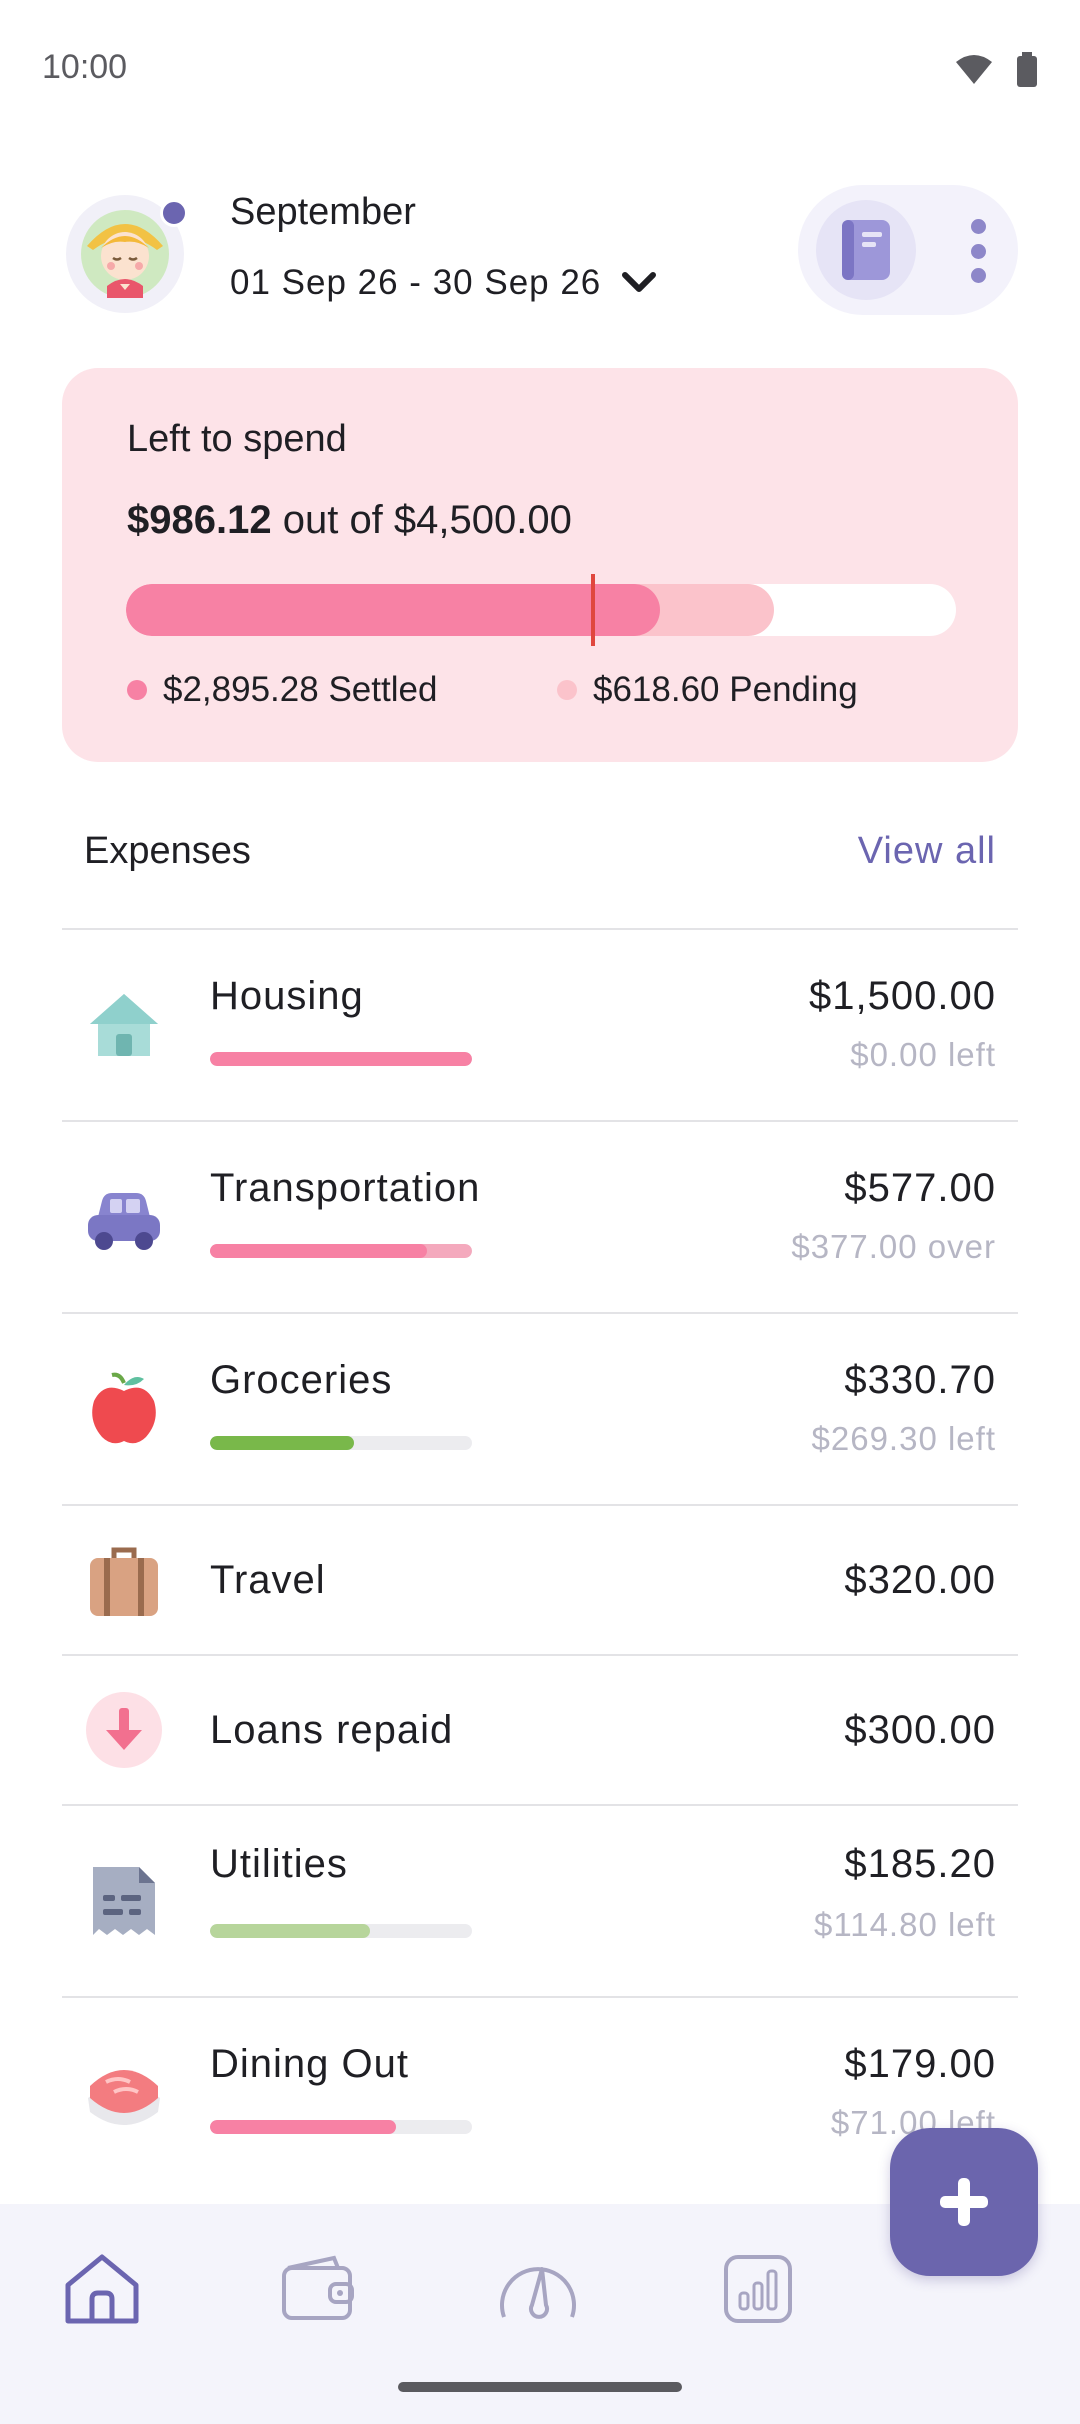  What do you see at coordinates (920, 1188) in the screenshot?
I see `expense-amount: $577.00` at bounding box center [920, 1188].